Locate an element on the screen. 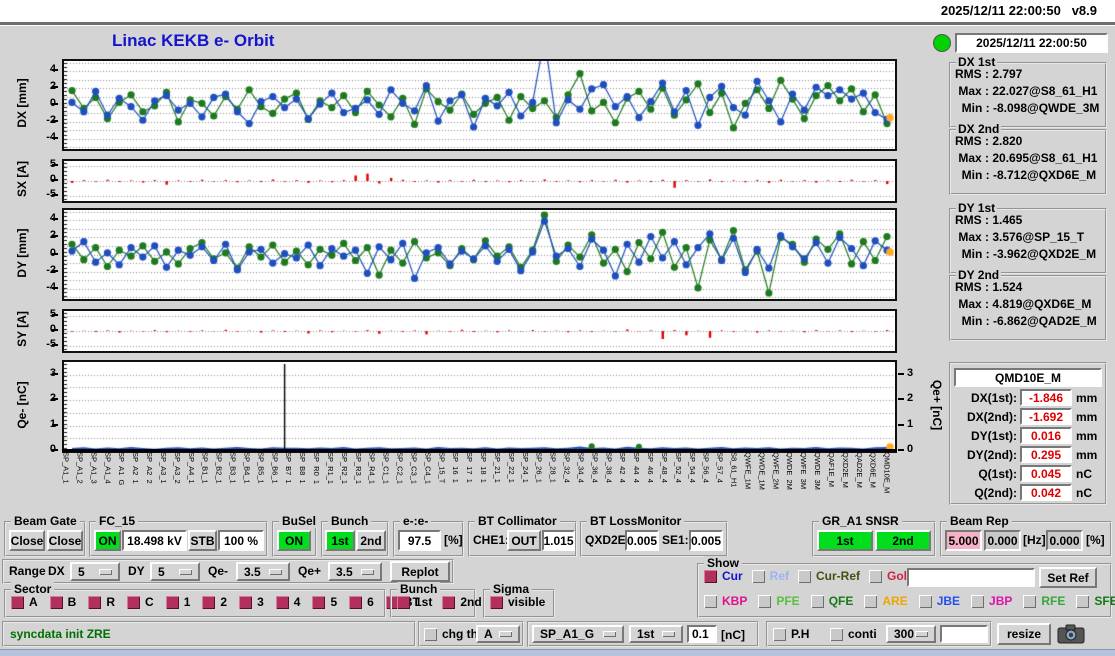 The image size is (1115, 656). sector-checkbox-a: A is located at coordinates (24, 602).